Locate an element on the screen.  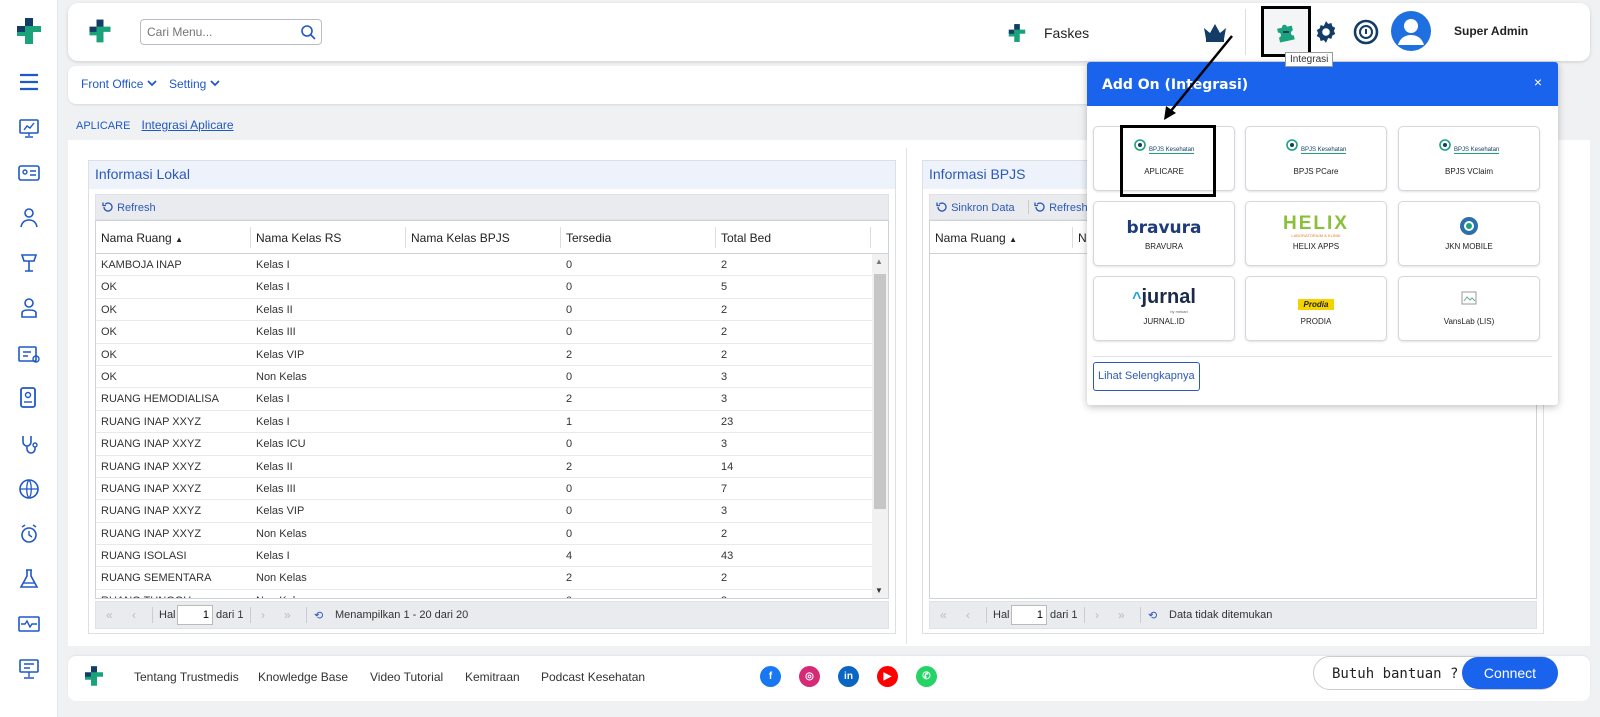
table-row: RUANG INAP XXYZ Non Kelas 0 2 is located at coordinates (484, 534).